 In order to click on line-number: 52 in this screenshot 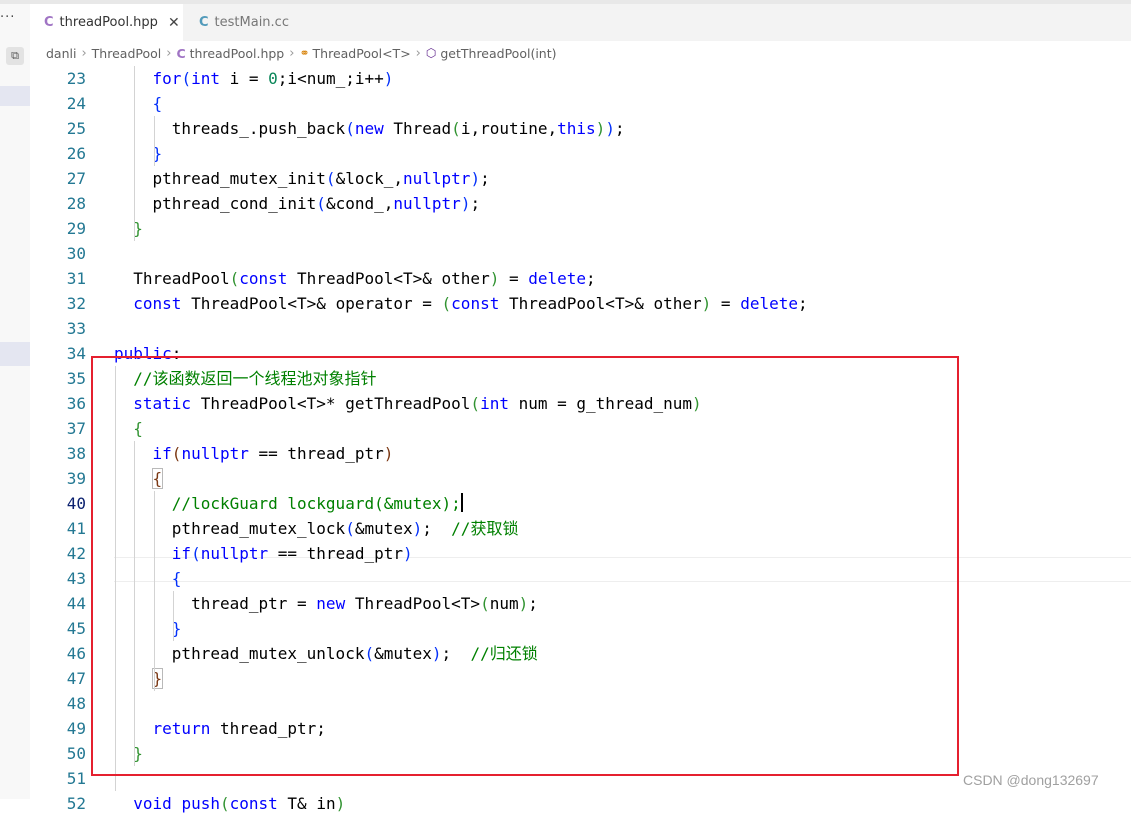, I will do `click(76, 803)`.